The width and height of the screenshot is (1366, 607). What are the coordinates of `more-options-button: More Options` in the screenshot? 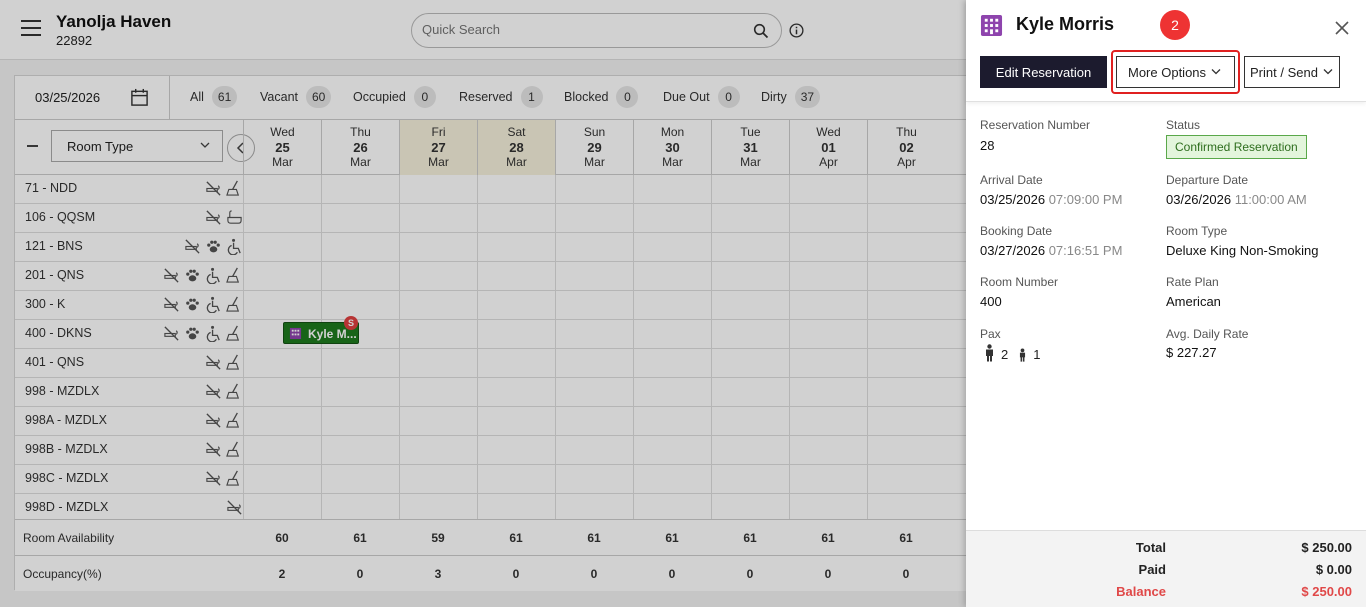 It's located at (1175, 72).